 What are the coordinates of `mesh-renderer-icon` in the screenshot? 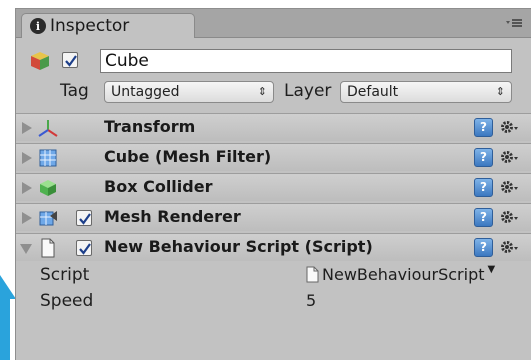 It's located at (48, 218).